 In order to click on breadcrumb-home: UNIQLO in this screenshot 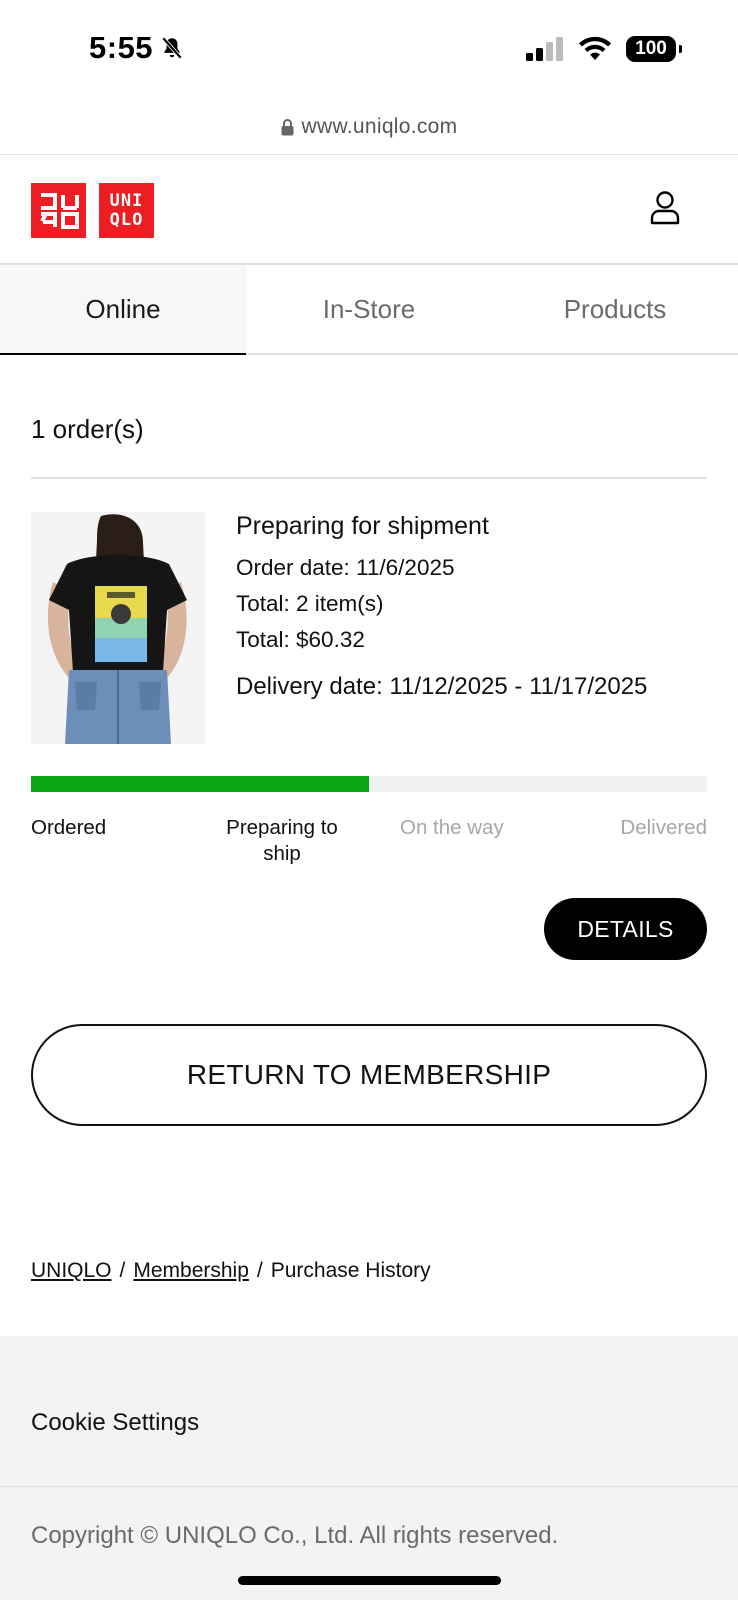, I will do `click(71, 1271)`.